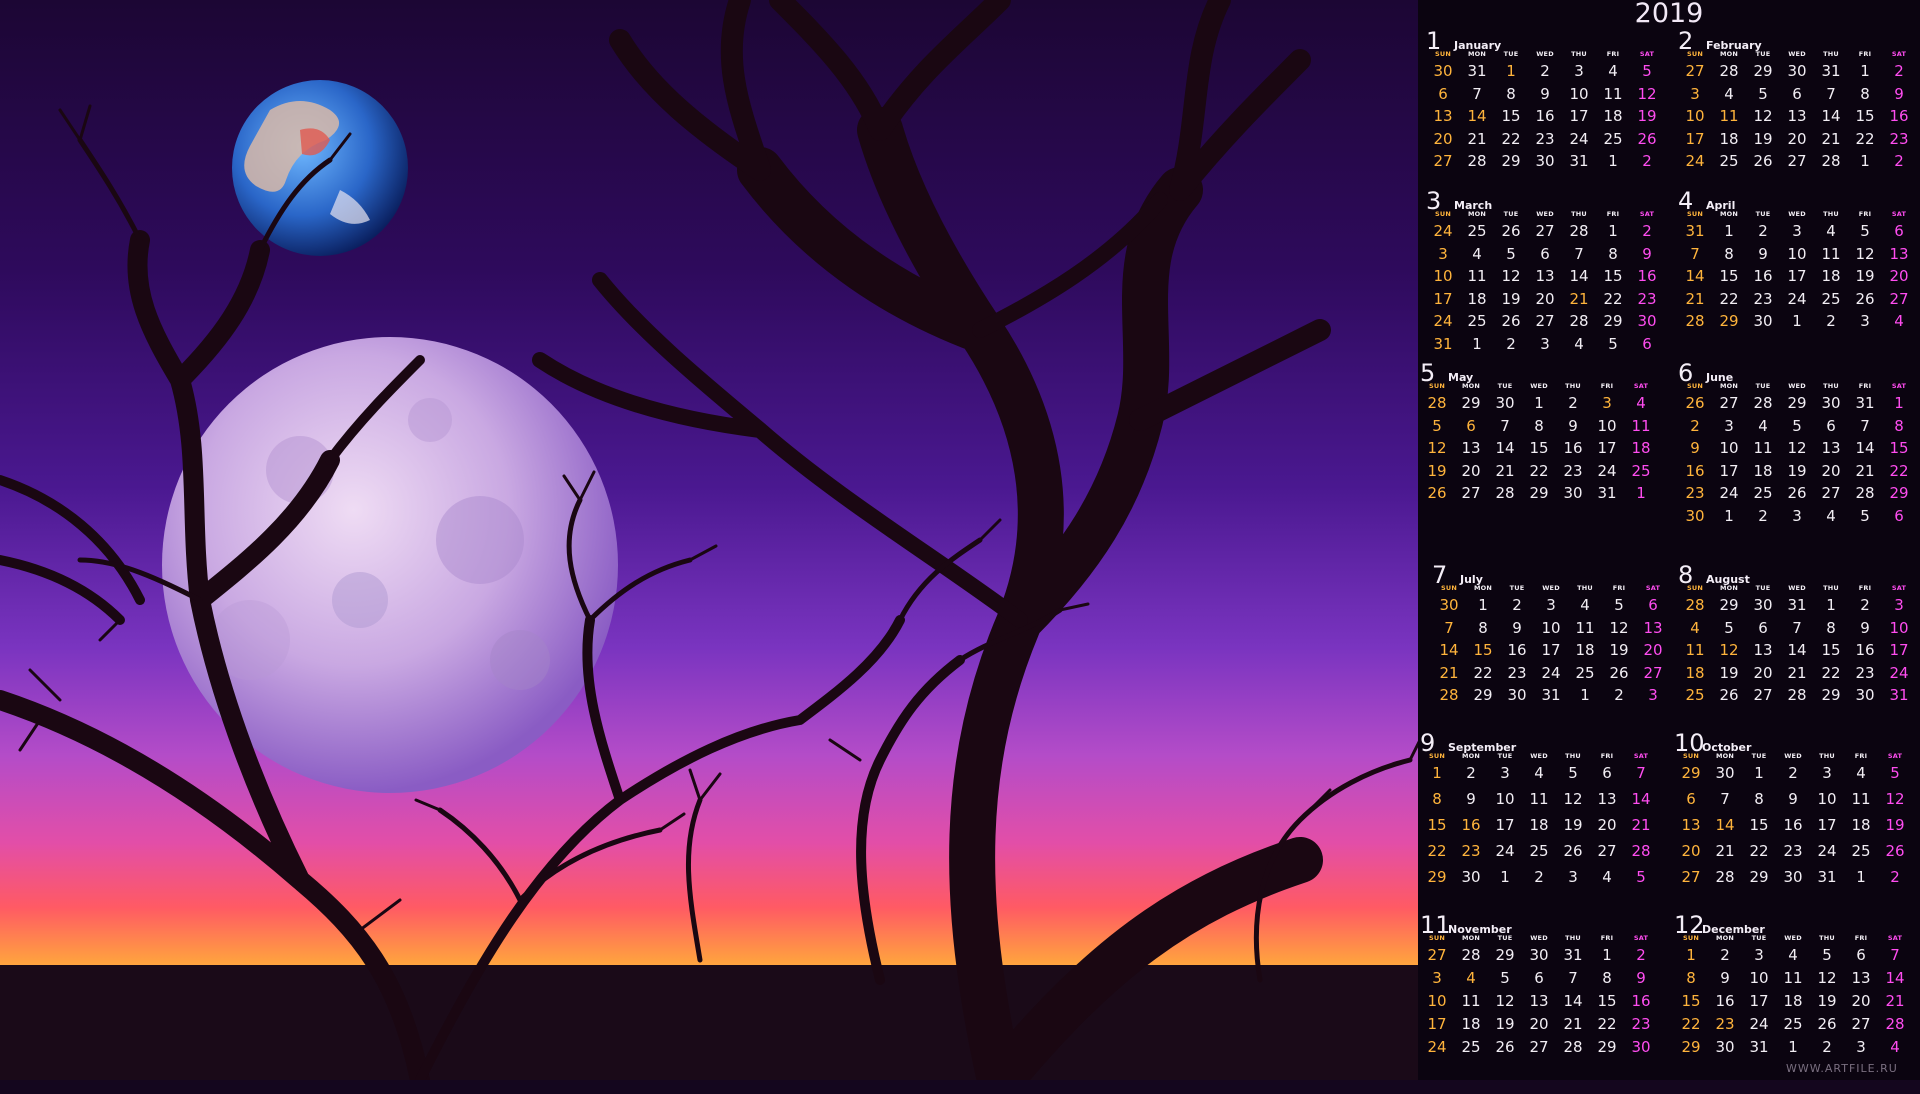 This screenshot has height=1094, width=1920. Describe the element at coordinates (1899, 650) in the screenshot. I see `day-cell: 17` at that location.